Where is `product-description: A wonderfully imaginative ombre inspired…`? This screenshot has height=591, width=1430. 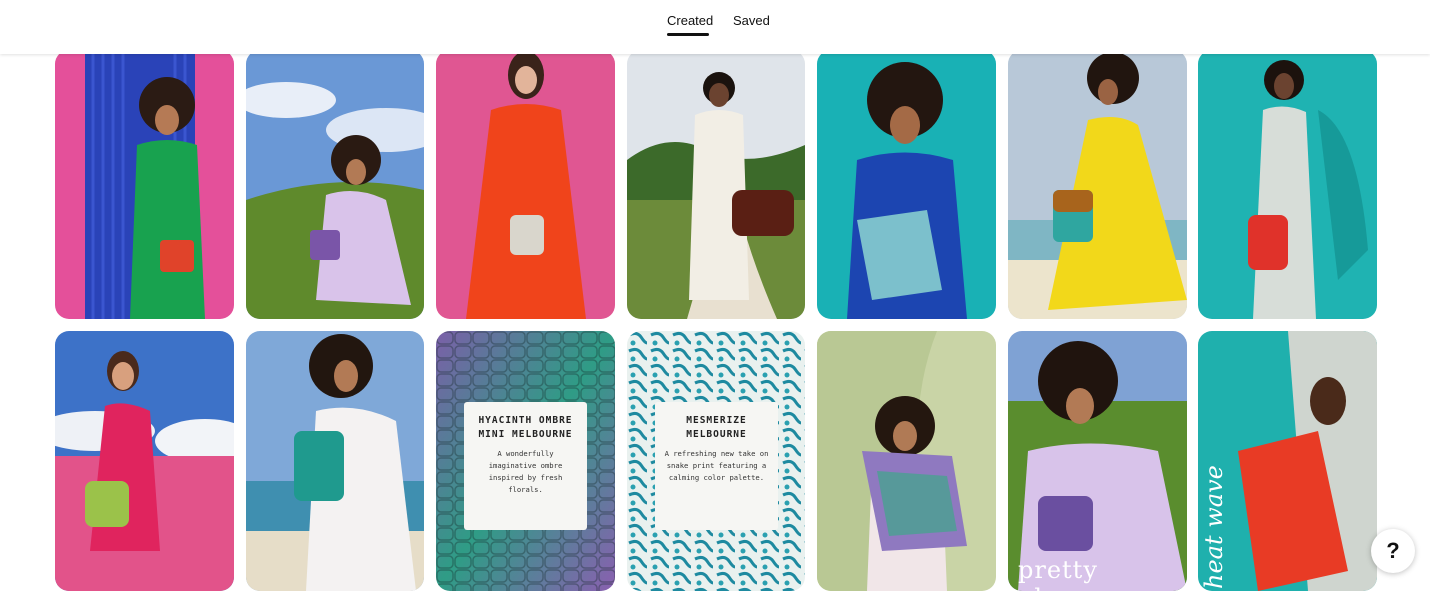 product-description: A wonderfully imaginative ombre inspired… is located at coordinates (525, 471).